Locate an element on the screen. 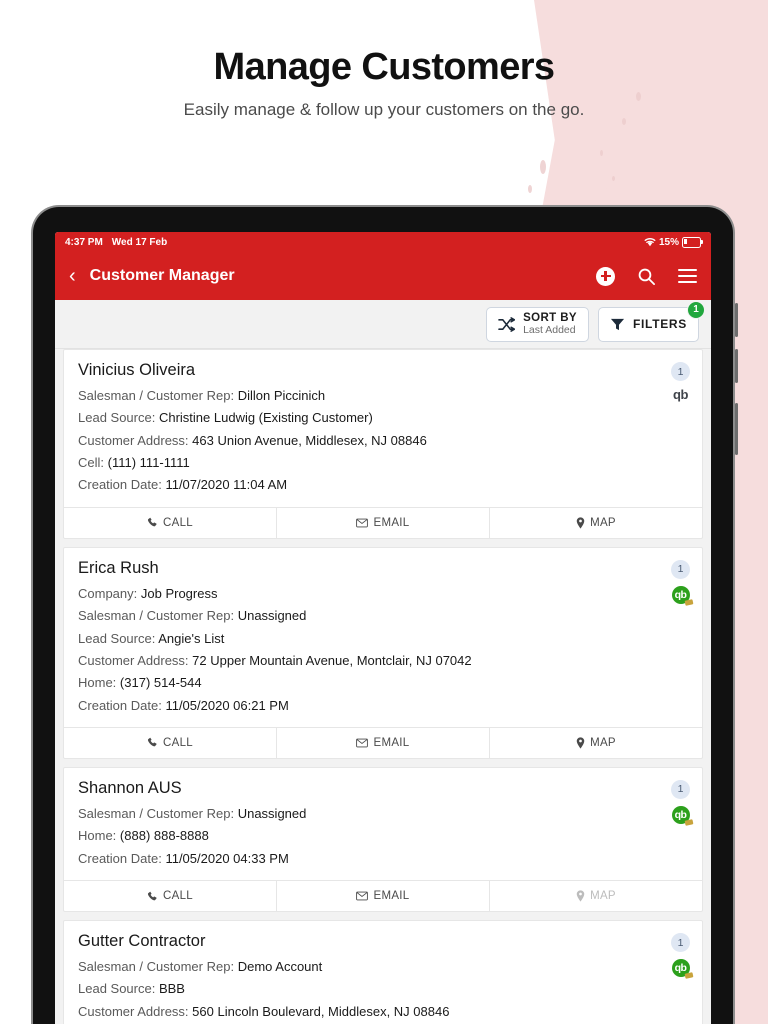  field-value: (111) 111-1111 is located at coordinates (148, 463).